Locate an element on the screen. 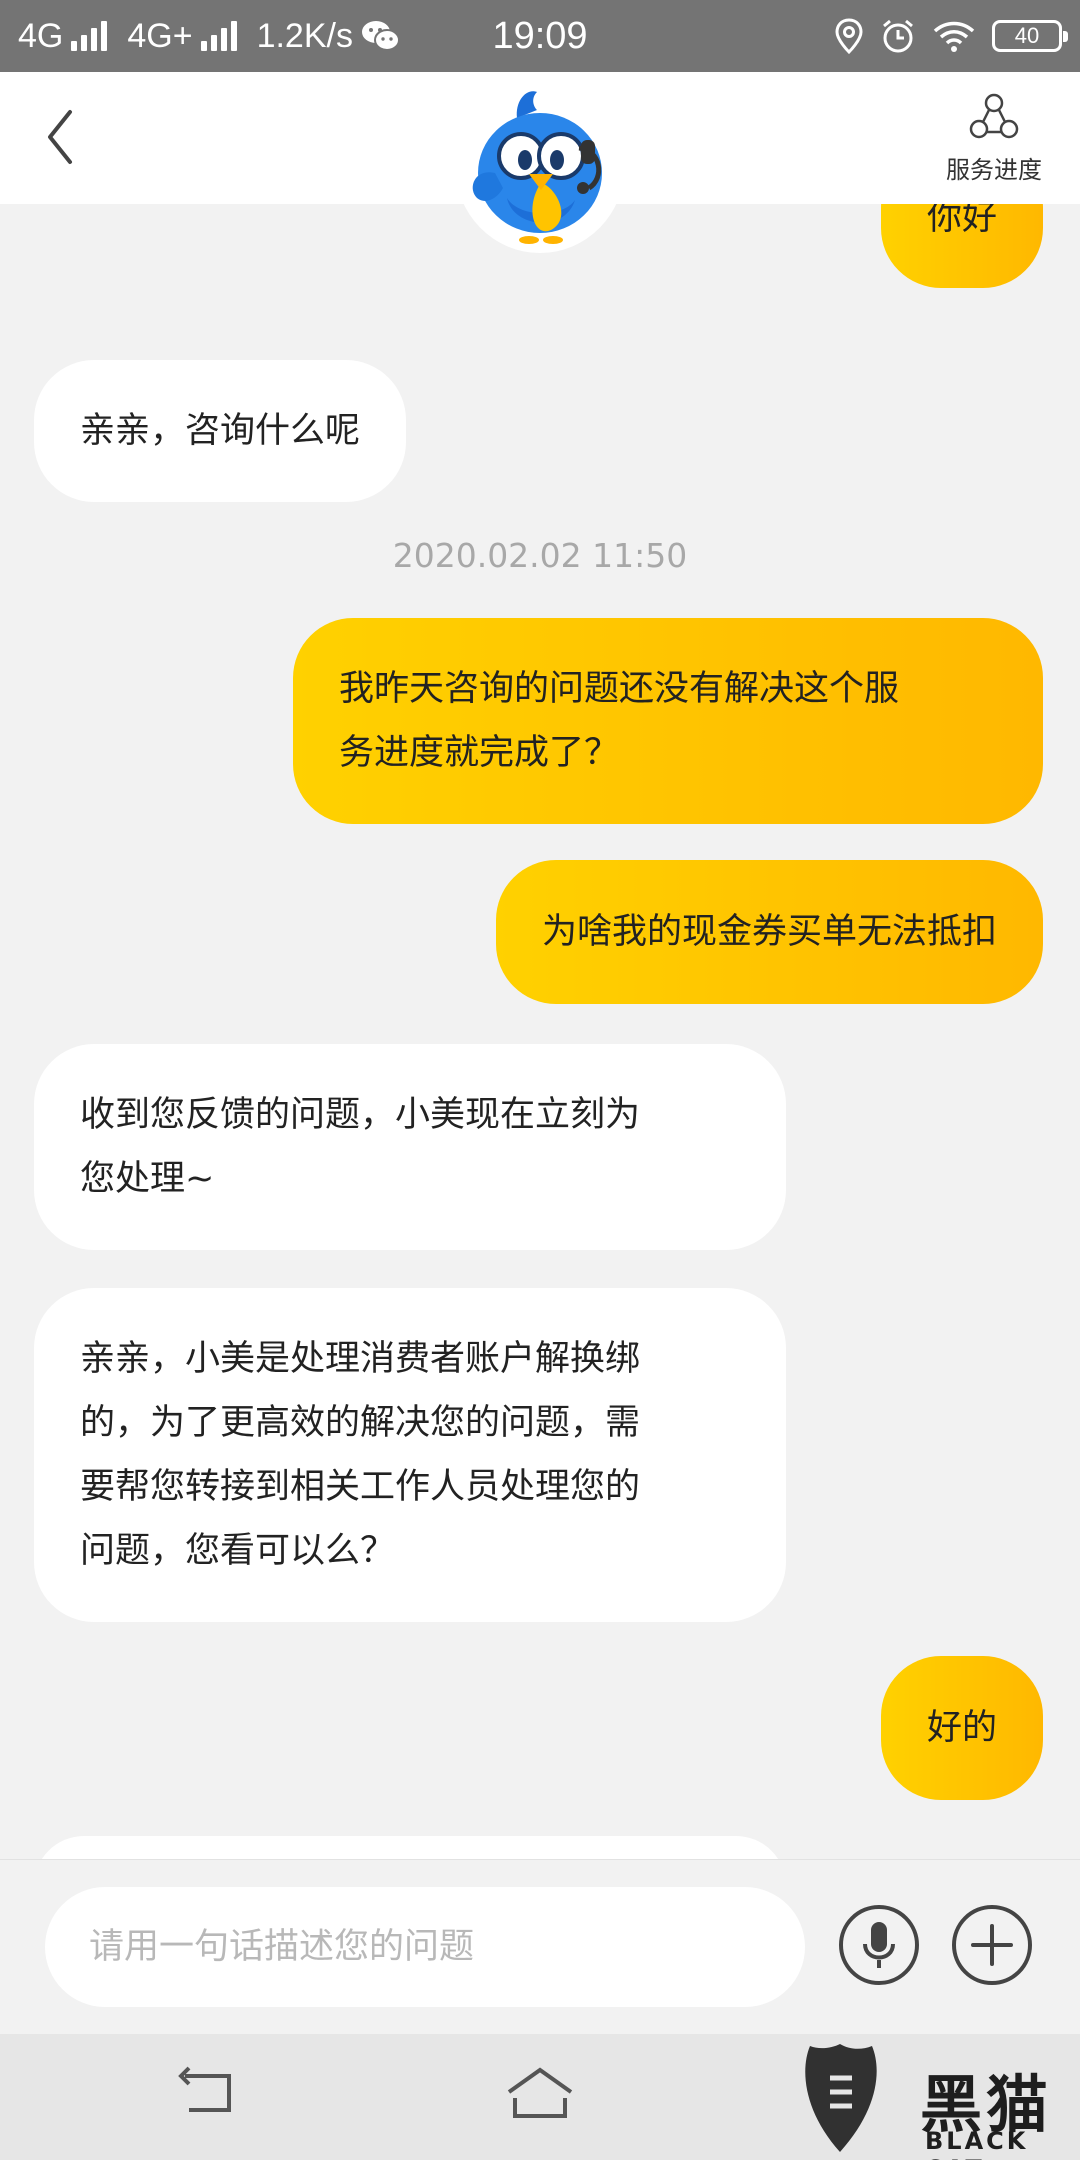  message-bubble-outgoing: 好的 is located at coordinates (961, 1728).